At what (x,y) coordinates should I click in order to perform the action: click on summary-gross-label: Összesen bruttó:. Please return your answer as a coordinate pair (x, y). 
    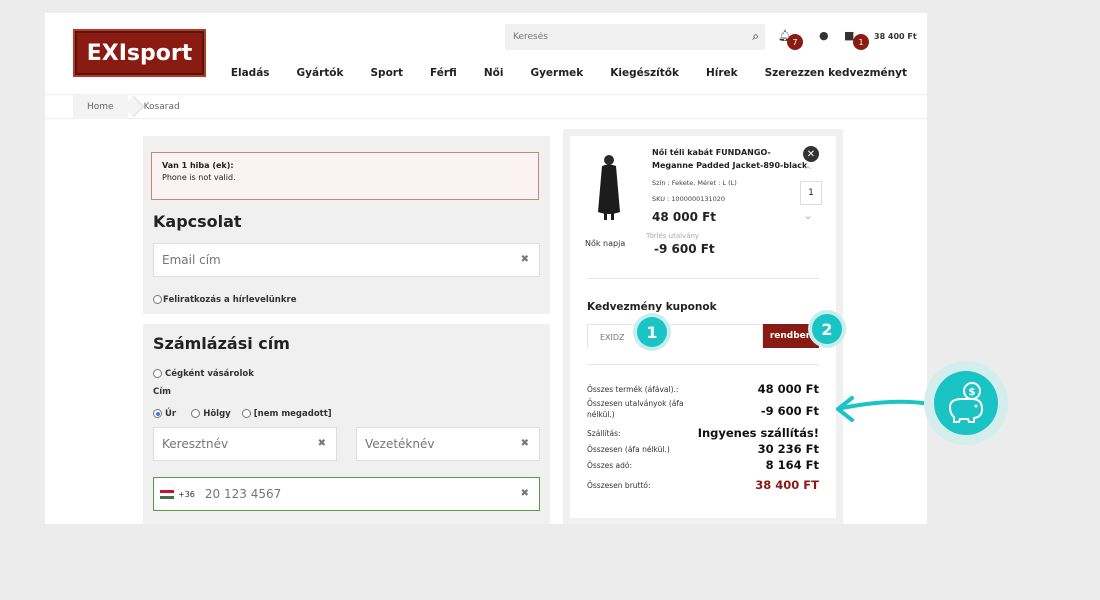
    Looking at the image, I should click on (619, 485).